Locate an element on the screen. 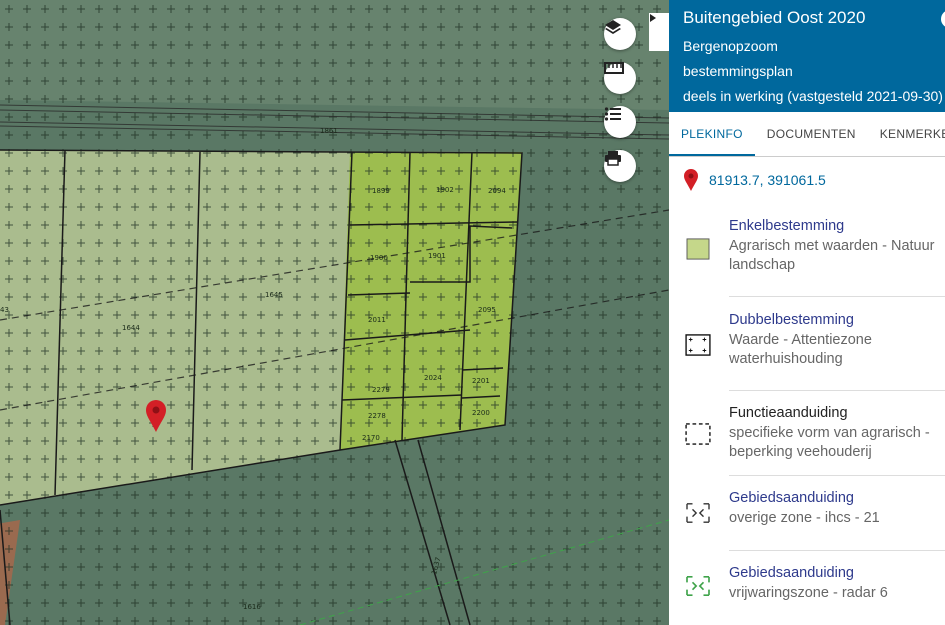 The width and height of the screenshot is (945, 625). item-description: beperking veehouderij is located at coordinates (800, 452).